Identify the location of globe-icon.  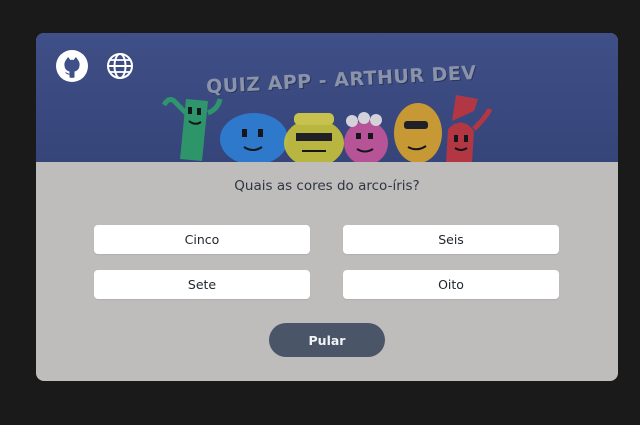
(120, 66).